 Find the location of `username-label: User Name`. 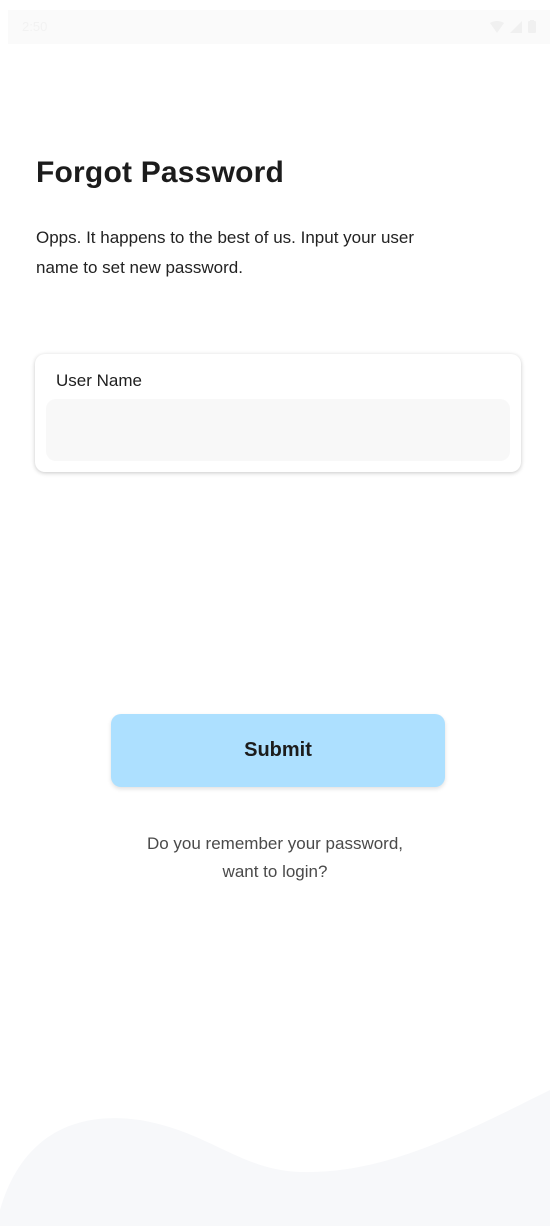

username-label: User Name is located at coordinates (99, 380).